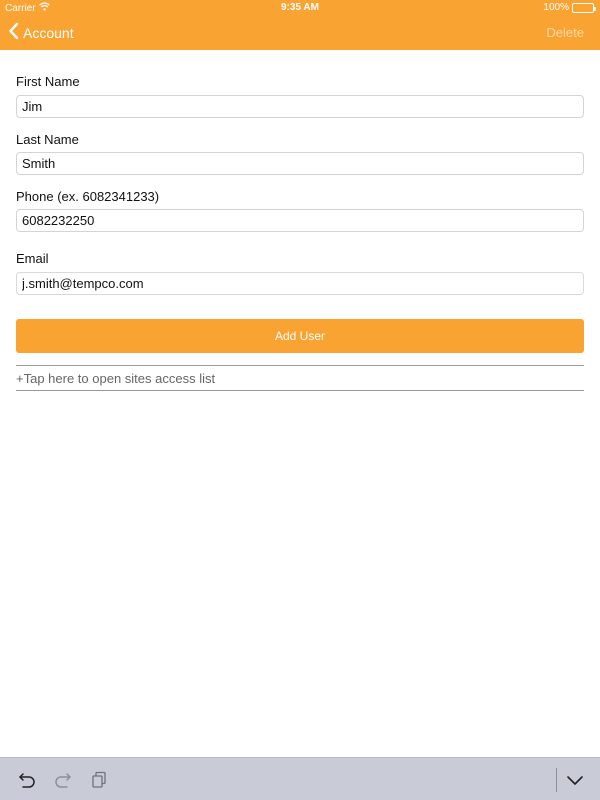 The height and width of the screenshot is (800, 600). I want to click on status-time: 9:35 AM, so click(300, 7).